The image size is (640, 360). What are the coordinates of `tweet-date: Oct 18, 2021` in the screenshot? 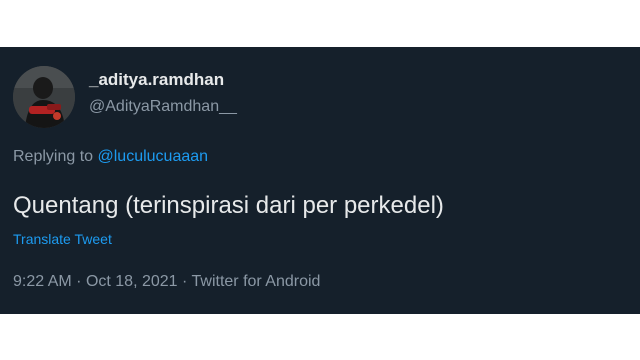 It's located at (132, 281).